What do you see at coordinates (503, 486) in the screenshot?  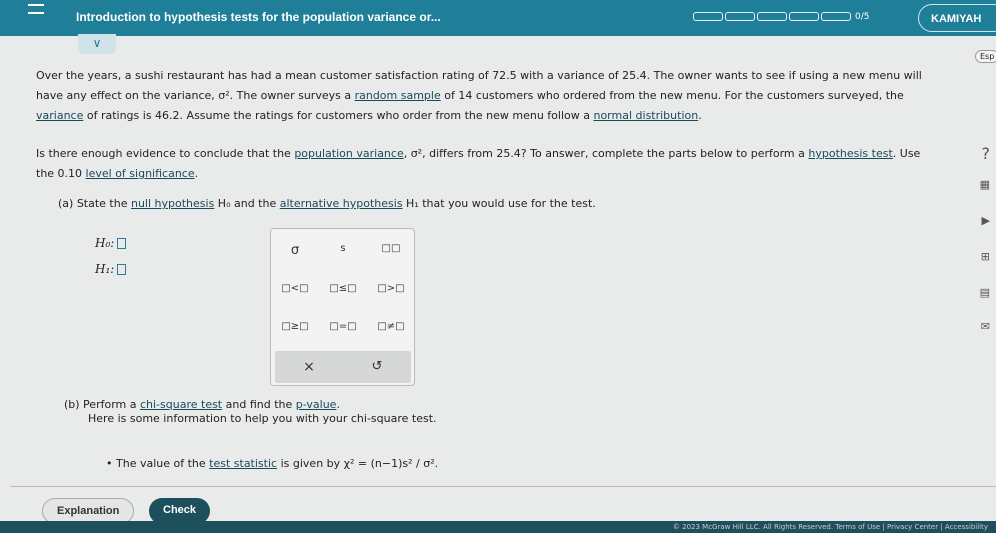 I see `divider` at bounding box center [503, 486].